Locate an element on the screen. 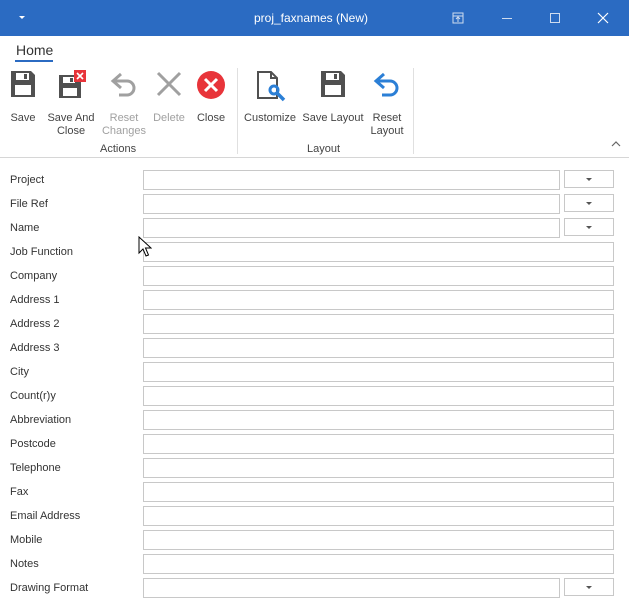 Image resolution: width=629 pixels, height=604 pixels. reset-layout-button: Reset Layout is located at coordinates (387, 104).